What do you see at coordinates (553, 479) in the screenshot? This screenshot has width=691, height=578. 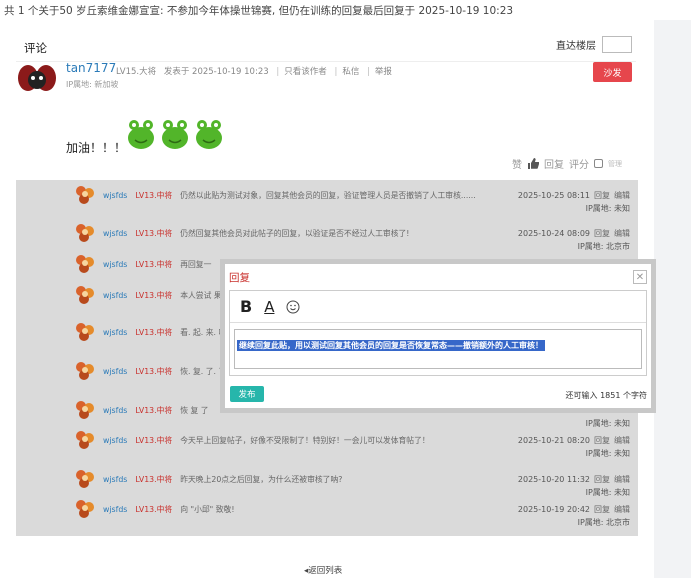 I see `reply-date: 2025-10-20 11:32` at bounding box center [553, 479].